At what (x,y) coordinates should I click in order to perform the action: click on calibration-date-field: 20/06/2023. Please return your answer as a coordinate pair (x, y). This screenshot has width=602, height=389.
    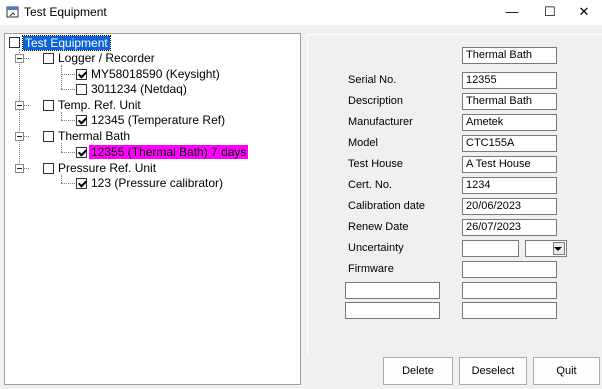
    Looking at the image, I should click on (509, 206).